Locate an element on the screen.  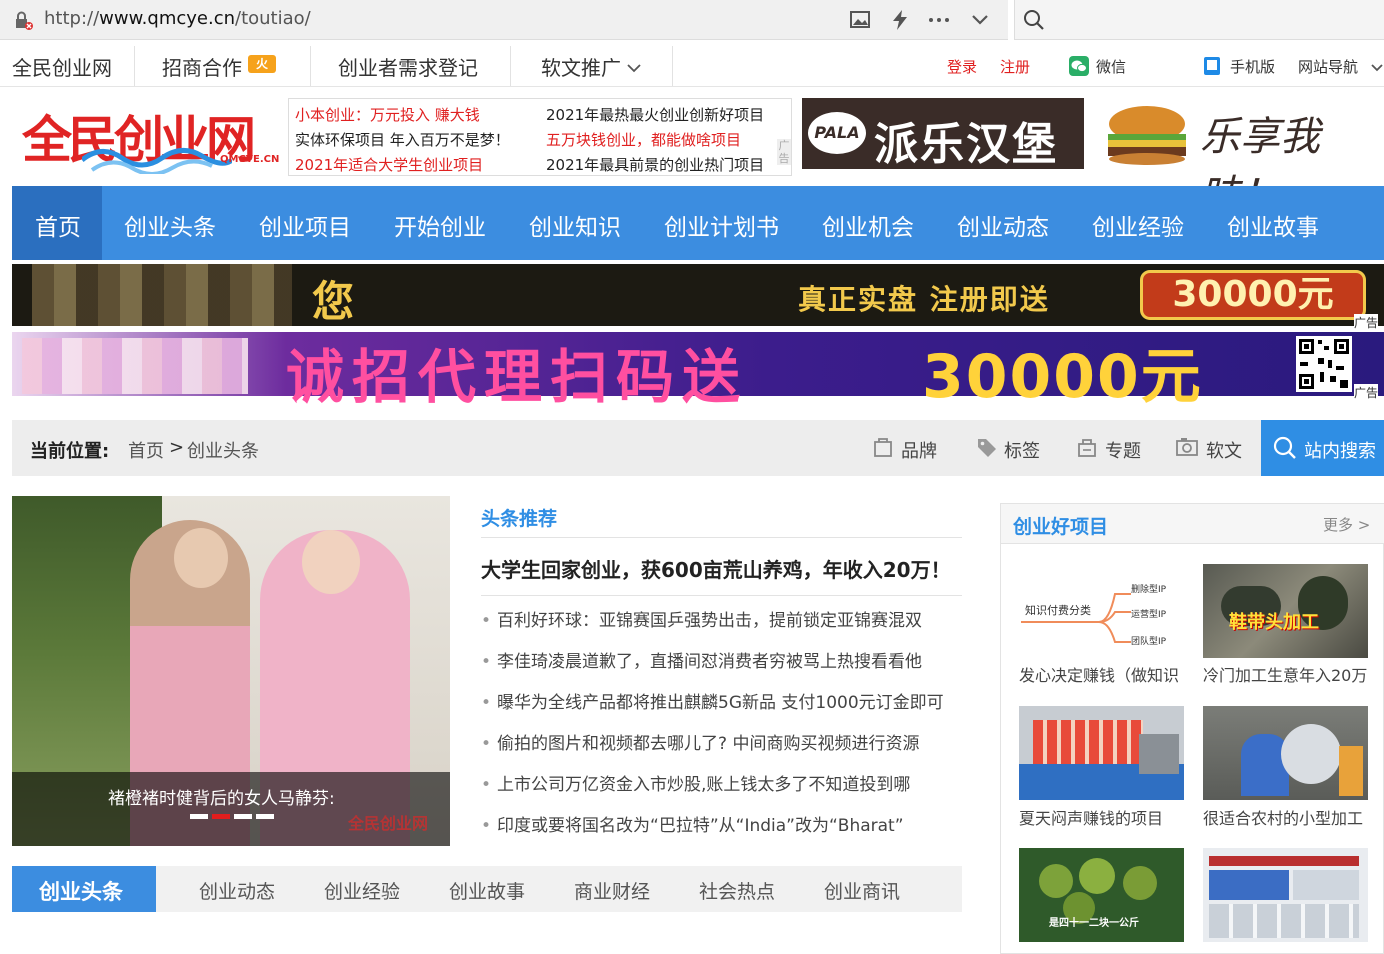
news-item: • 偷拍的图片和视频都去哪儿了? 中间商购买视频进行资源 is located at coordinates (700, 741).